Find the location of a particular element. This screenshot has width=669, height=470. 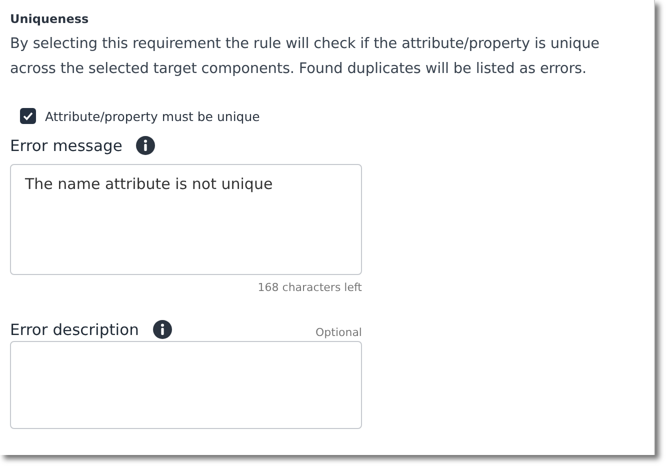

section-title: Uniqueness is located at coordinates (50, 19).